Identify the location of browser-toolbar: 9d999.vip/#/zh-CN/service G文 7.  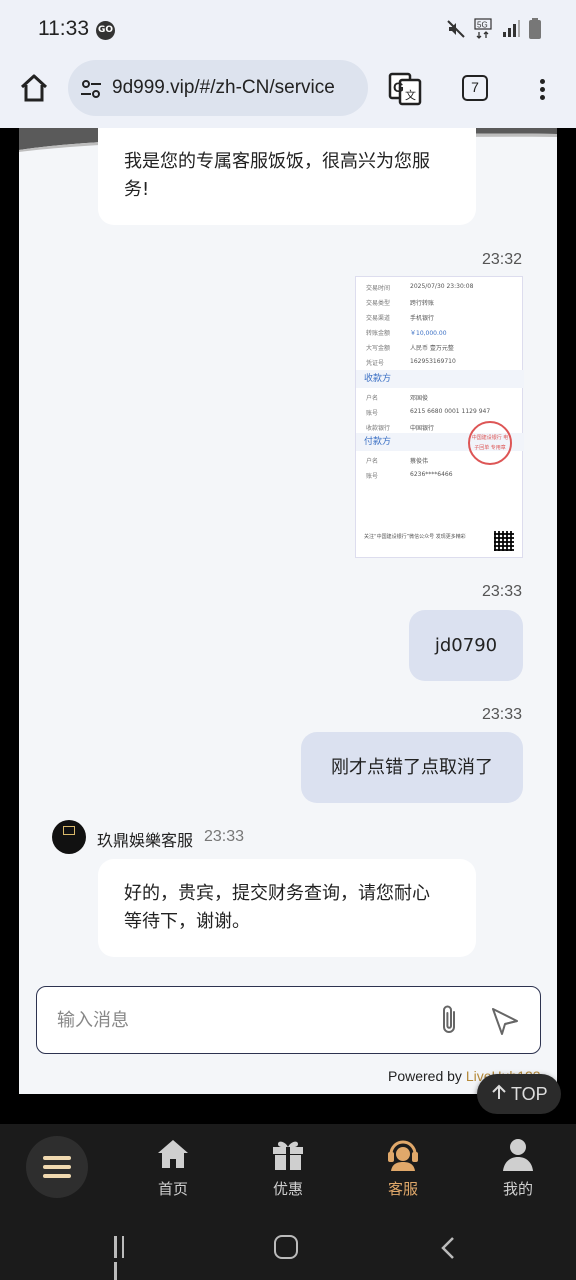
(288, 93).